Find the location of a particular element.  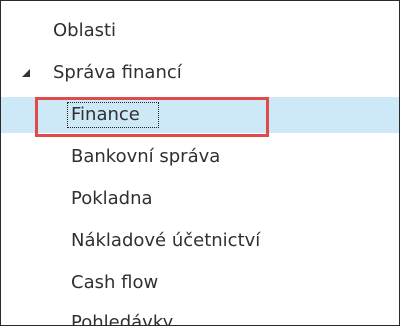

tree-item-label: Bankovní správa is located at coordinates (146, 156).